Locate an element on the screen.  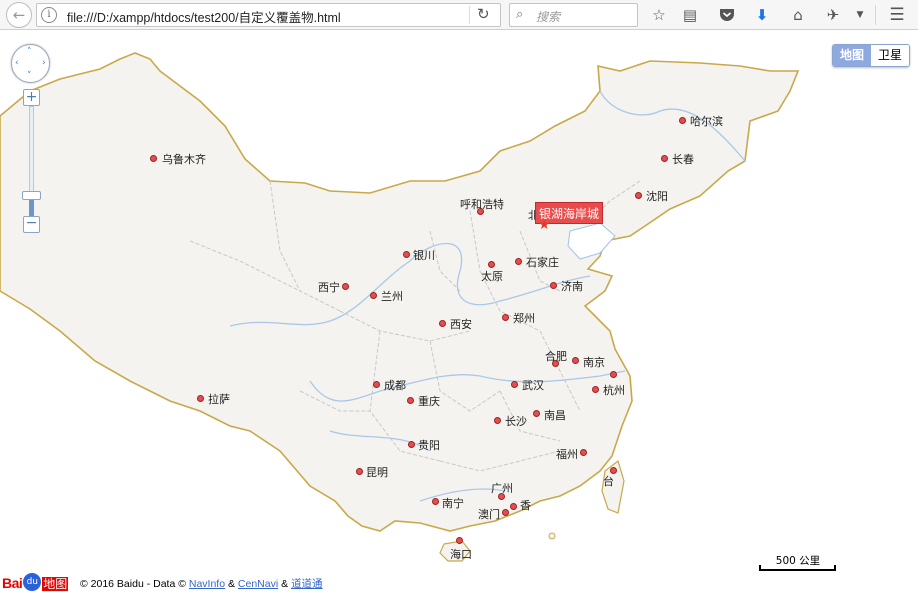
map-type-map-button: 地图 is located at coordinates (852, 55).